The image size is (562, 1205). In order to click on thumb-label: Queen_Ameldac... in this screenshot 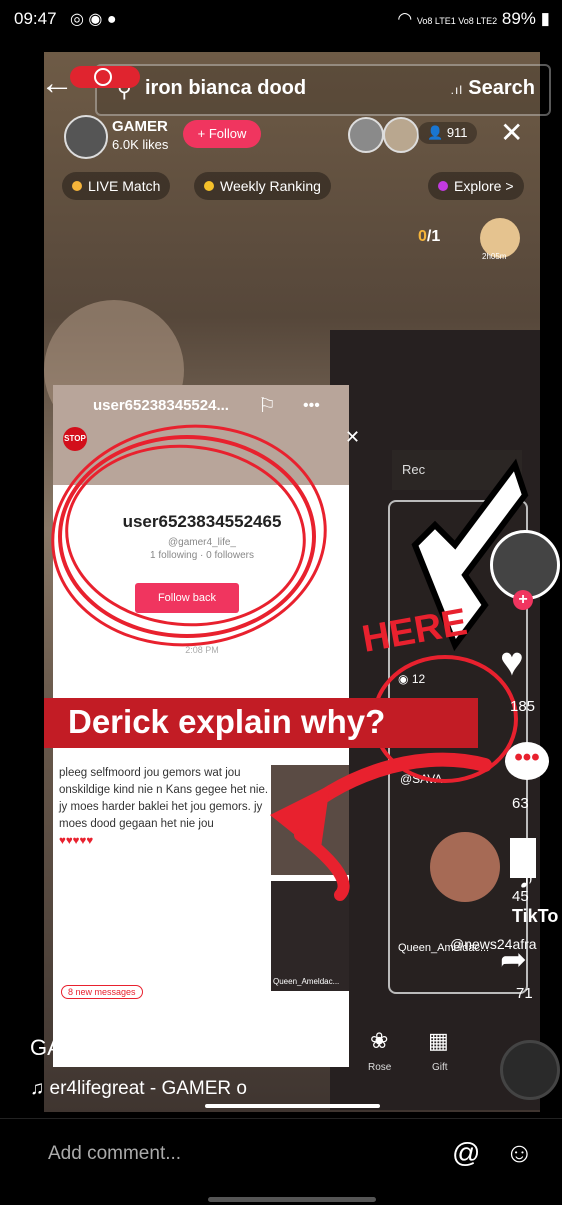, I will do `click(306, 981)`.